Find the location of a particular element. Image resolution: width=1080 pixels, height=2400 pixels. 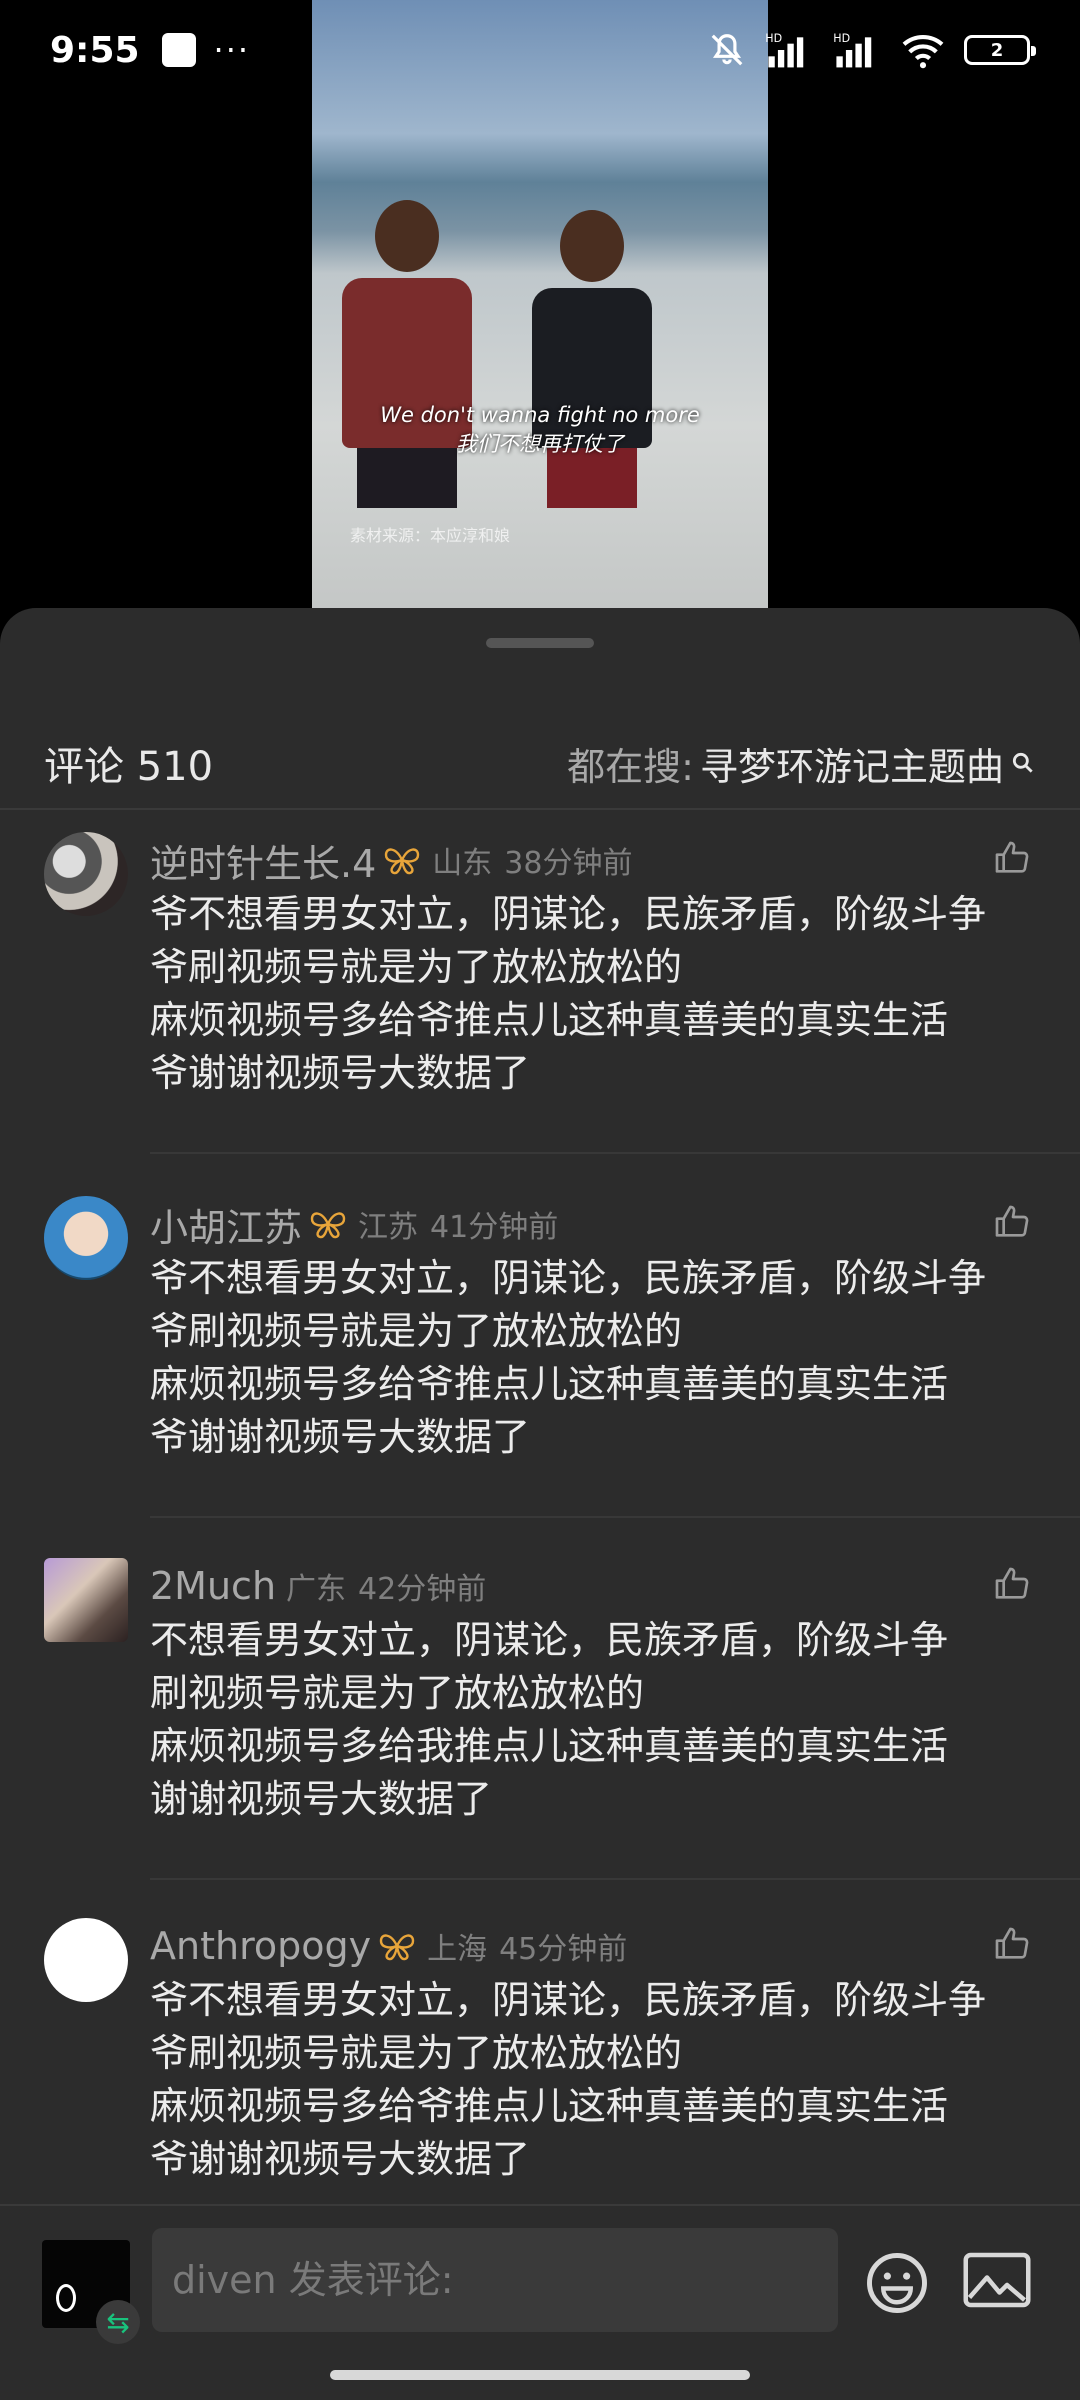

comments-header: 评论 510 都在搜: 寻梦环游记主题曲 is located at coordinates (540, 763).